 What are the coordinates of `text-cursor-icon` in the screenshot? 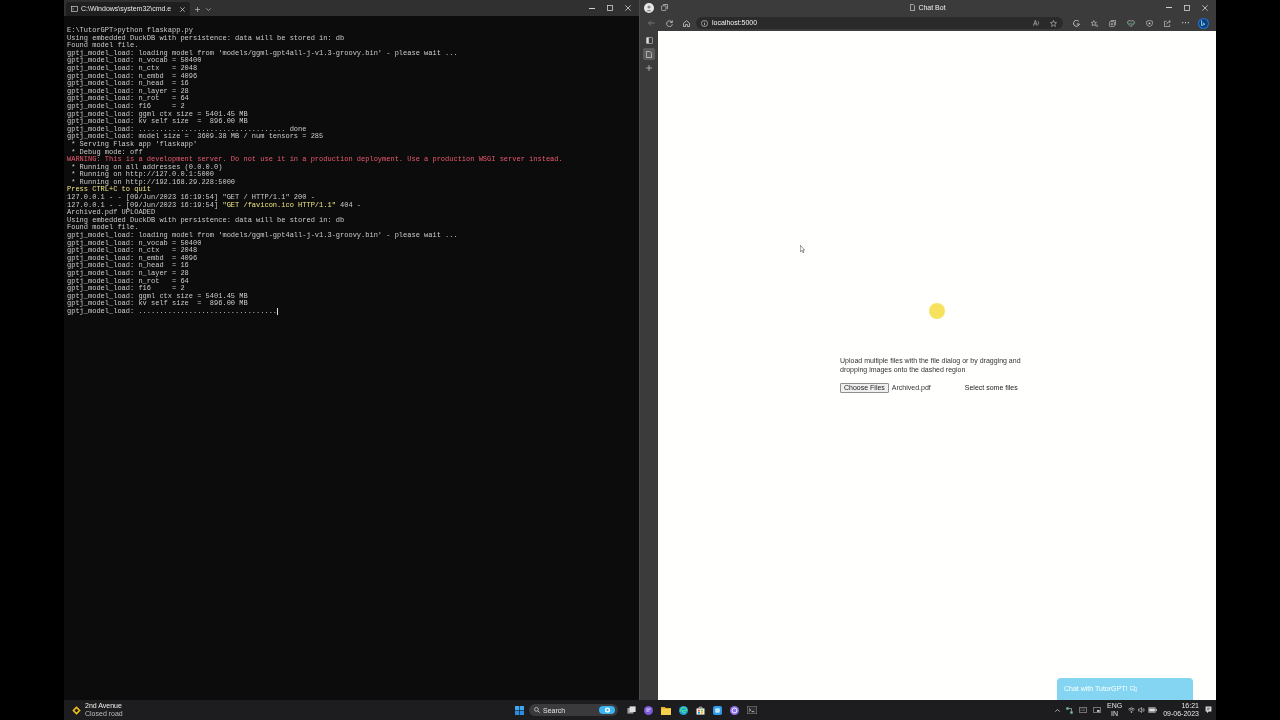 It's located at (278, 312).